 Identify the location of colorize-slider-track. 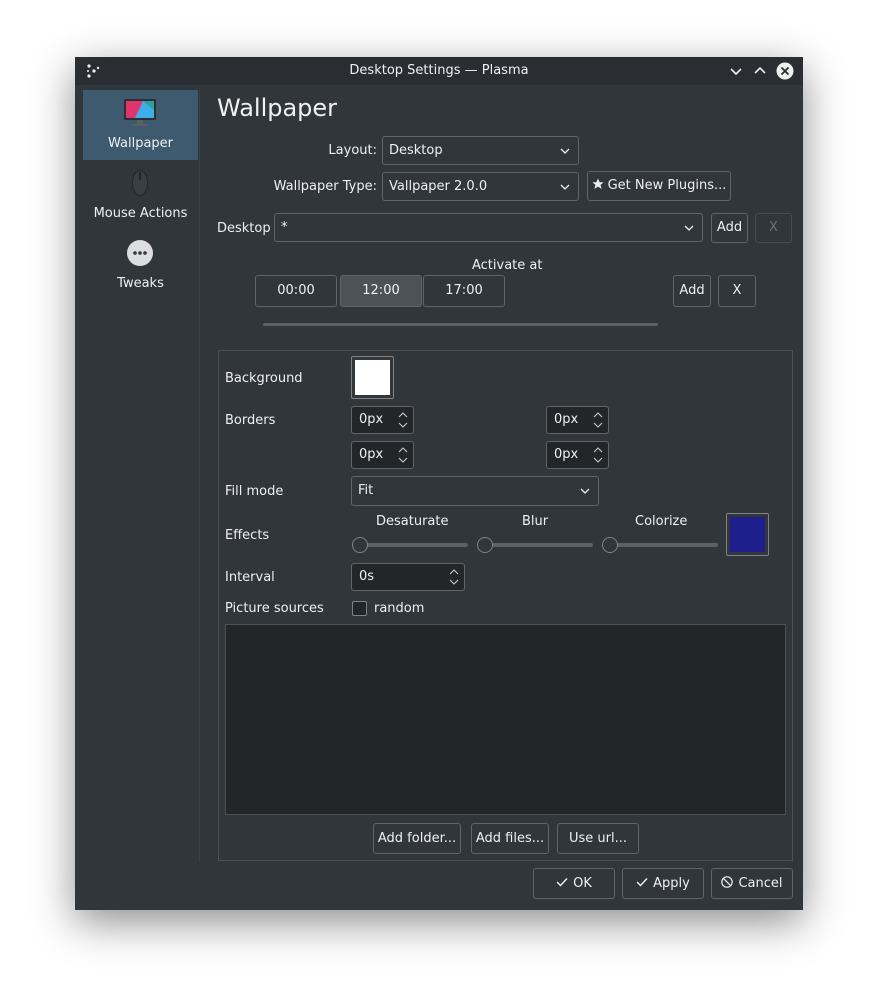
(660, 545).